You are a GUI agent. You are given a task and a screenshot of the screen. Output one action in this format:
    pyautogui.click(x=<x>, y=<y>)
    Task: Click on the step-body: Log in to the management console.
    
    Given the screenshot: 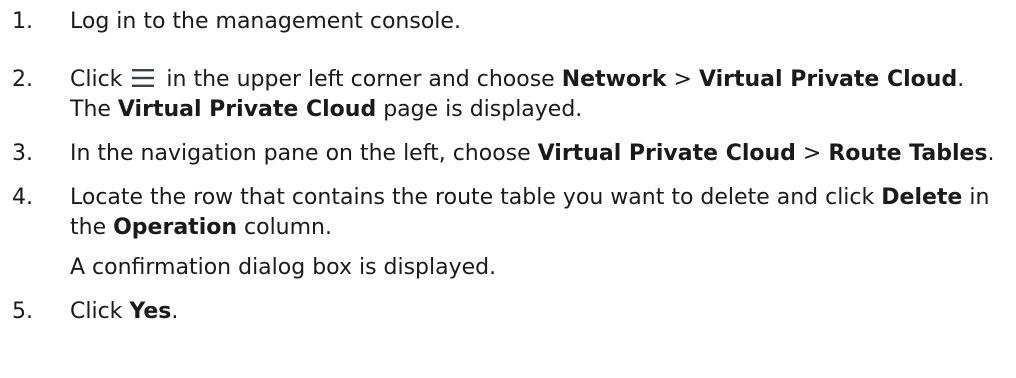 What is the action you would take?
    pyautogui.click(x=543, y=22)
    